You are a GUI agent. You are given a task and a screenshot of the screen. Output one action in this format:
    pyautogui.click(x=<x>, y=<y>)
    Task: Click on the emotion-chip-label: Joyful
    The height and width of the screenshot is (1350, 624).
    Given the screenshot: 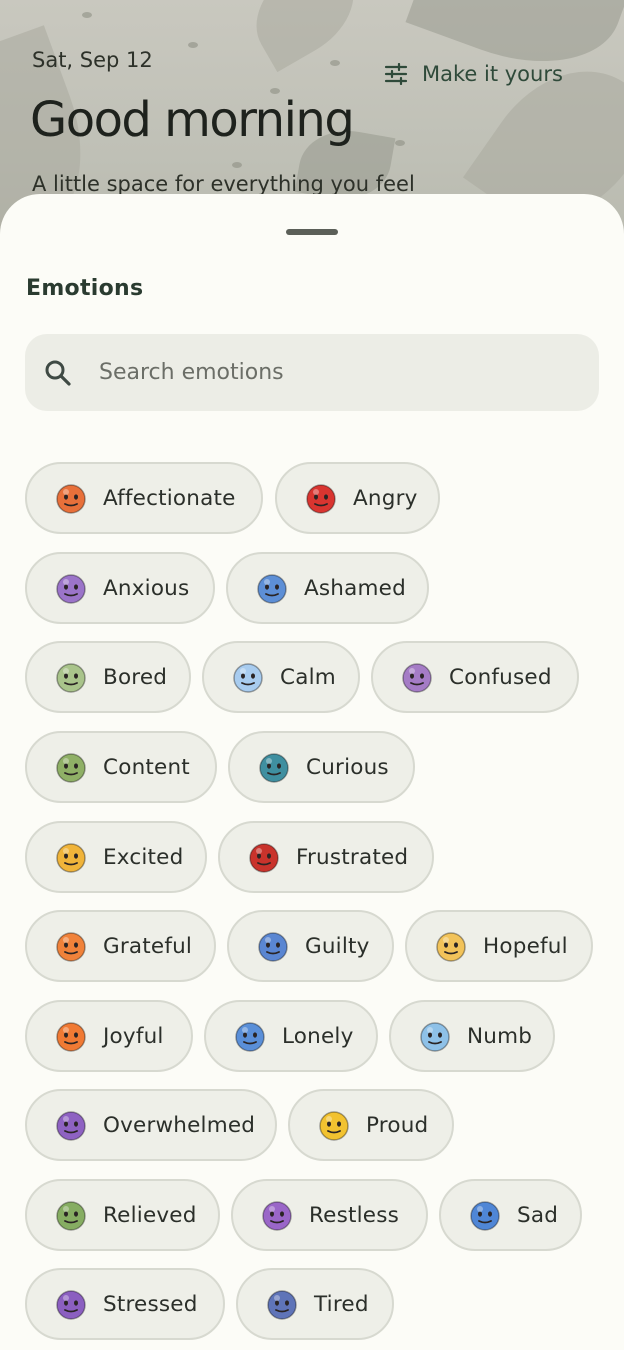 What is the action you would take?
    pyautogui.click(x=133, y=1036)
    